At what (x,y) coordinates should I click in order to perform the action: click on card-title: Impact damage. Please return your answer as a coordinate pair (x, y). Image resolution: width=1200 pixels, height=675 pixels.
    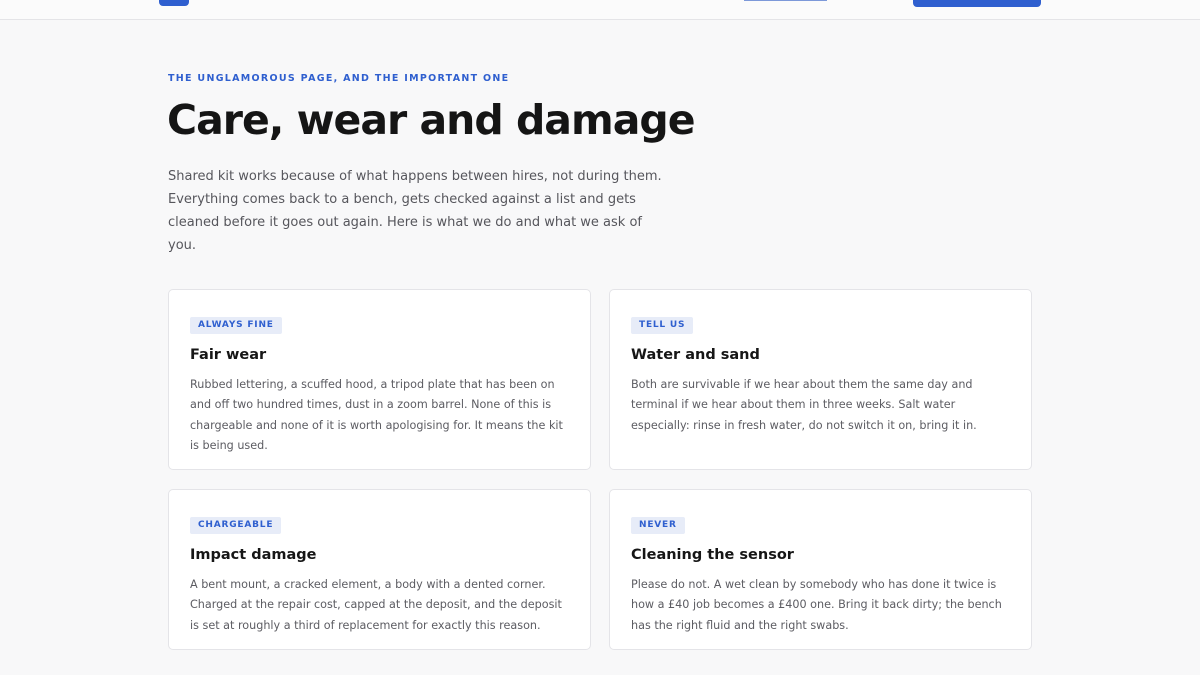
    Looking at the image, I should click on (253, 555).